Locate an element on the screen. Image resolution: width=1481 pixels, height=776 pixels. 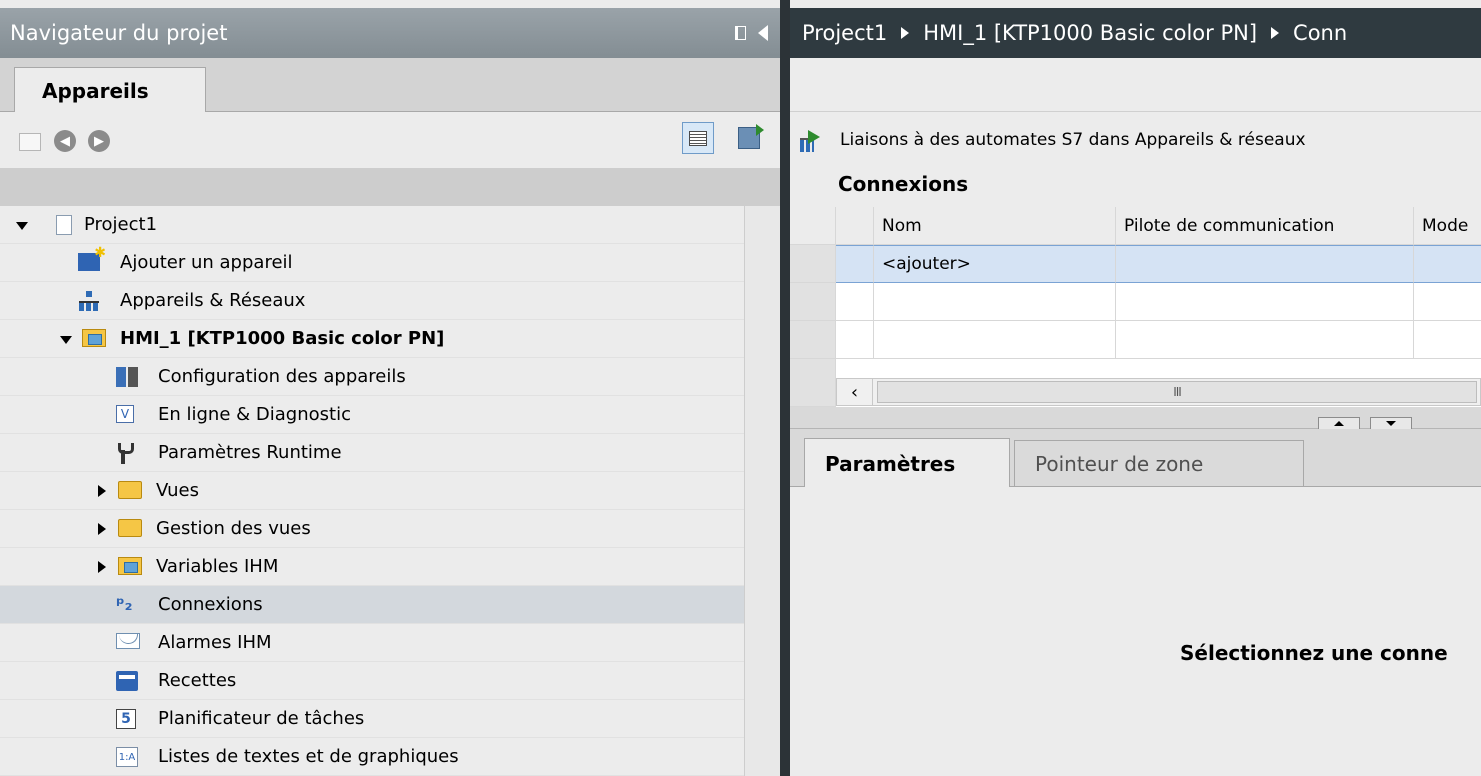
tab-parameters: Paramètres is located at coordinates (907, 463).